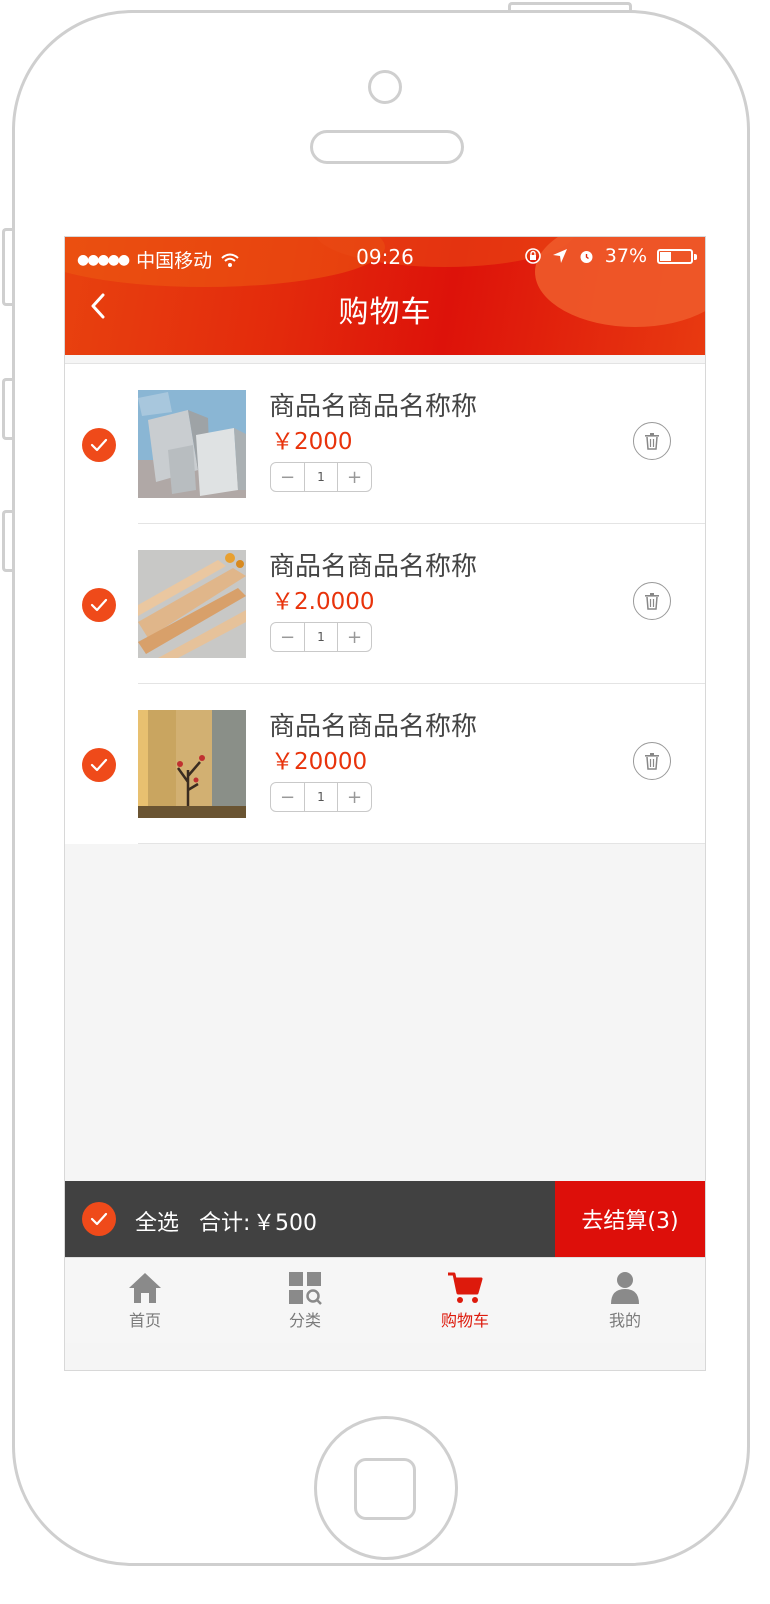 The image size is (770, 1604). Describe the element at coordinates (586, 256) in the screenshot. I see `alarm-icon` at that location.